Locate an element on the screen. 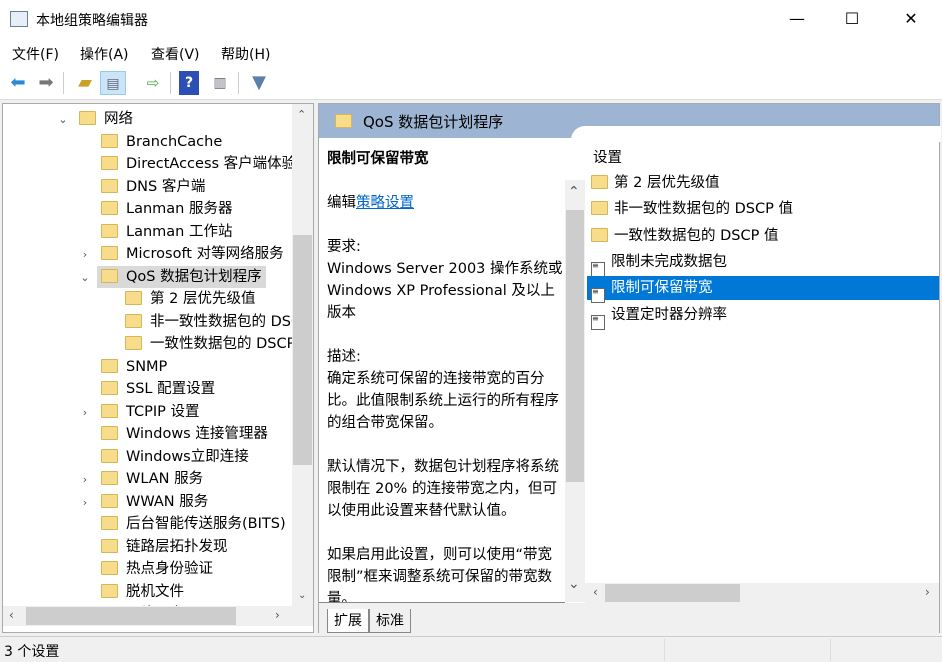 The height and width of the screenshot is (662, 942). tree-item: 网络 is located at coordinates (106, 119).